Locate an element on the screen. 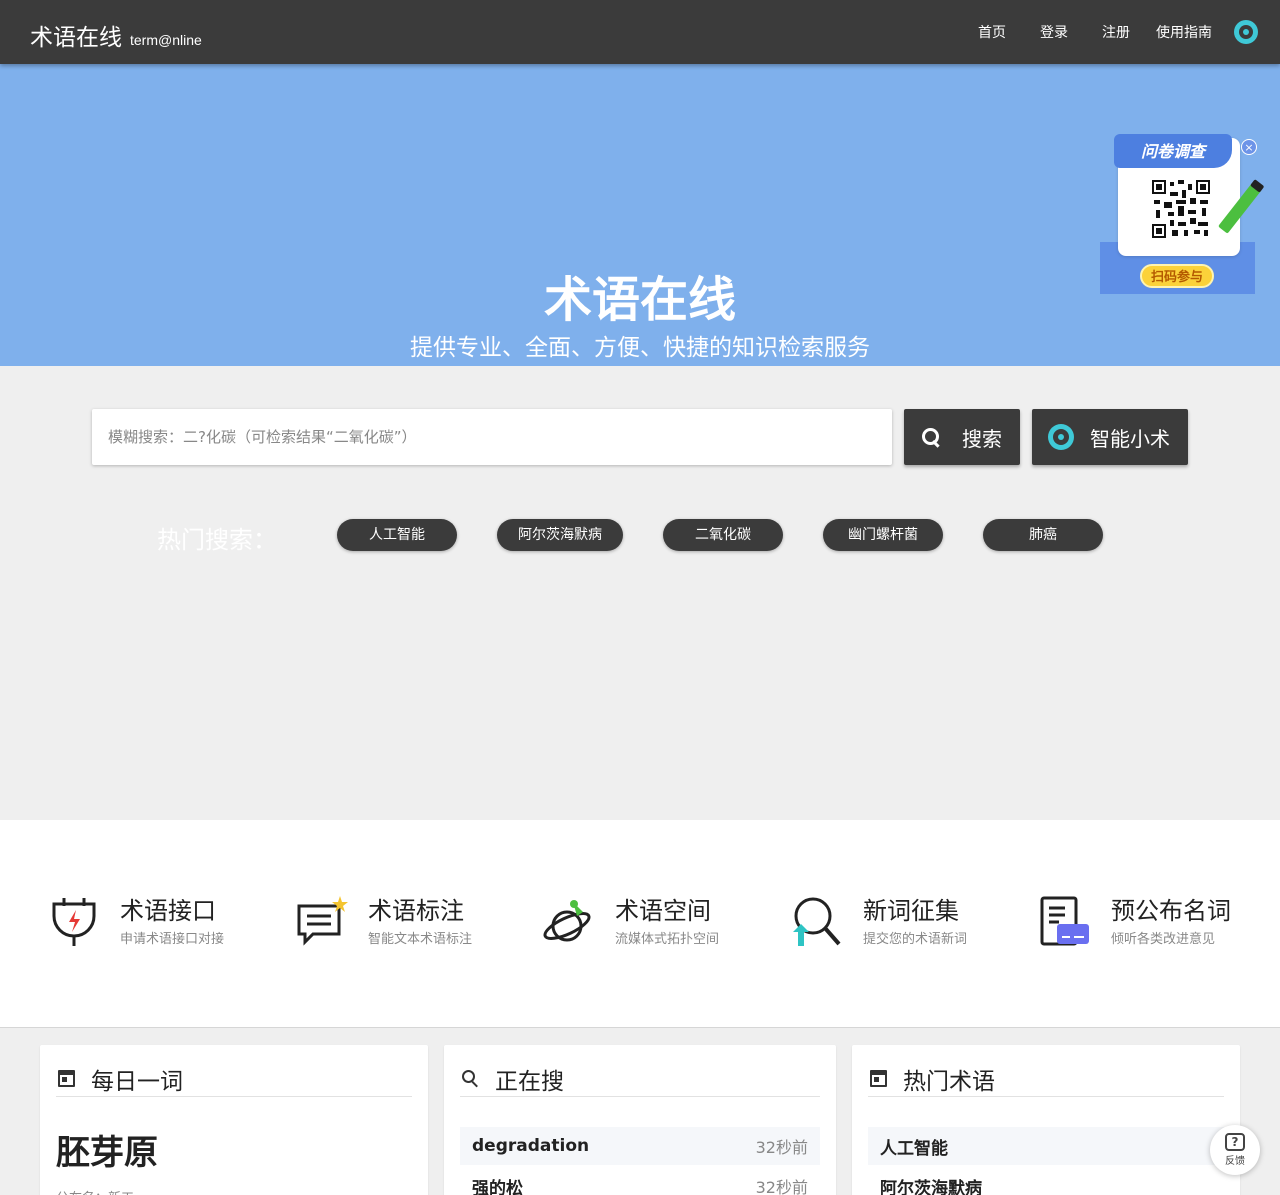 The height and width of the screenshot is (1195, 1280). feature-term-api: 术语接口 申请术语接口对接 is located at coordinates (136, 924).